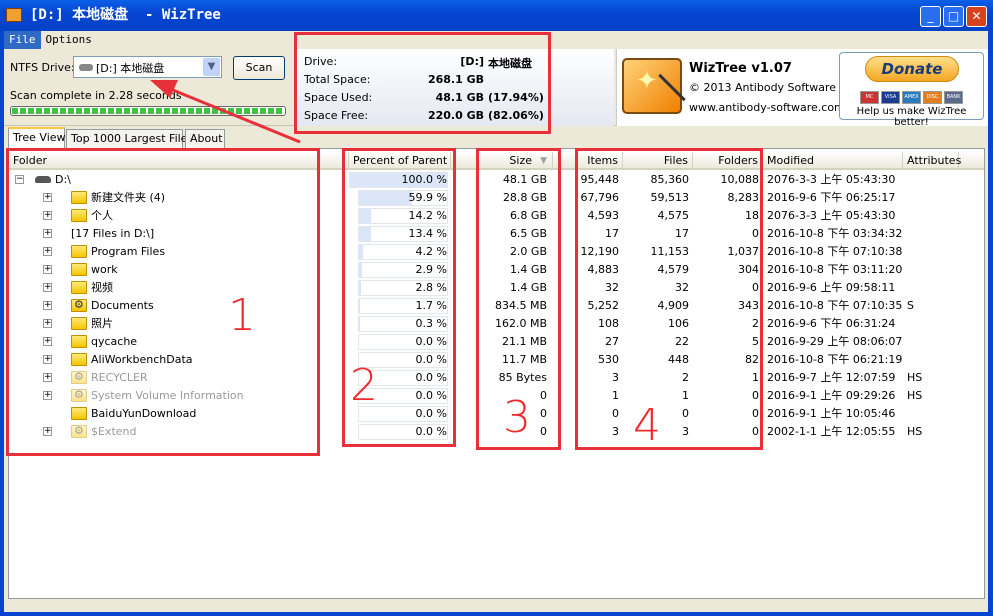 The image size is (993, 616). What do you see at coordinates (615, 413) in the screenshot?
I see `items: 0` at bounding box center [615, 413].